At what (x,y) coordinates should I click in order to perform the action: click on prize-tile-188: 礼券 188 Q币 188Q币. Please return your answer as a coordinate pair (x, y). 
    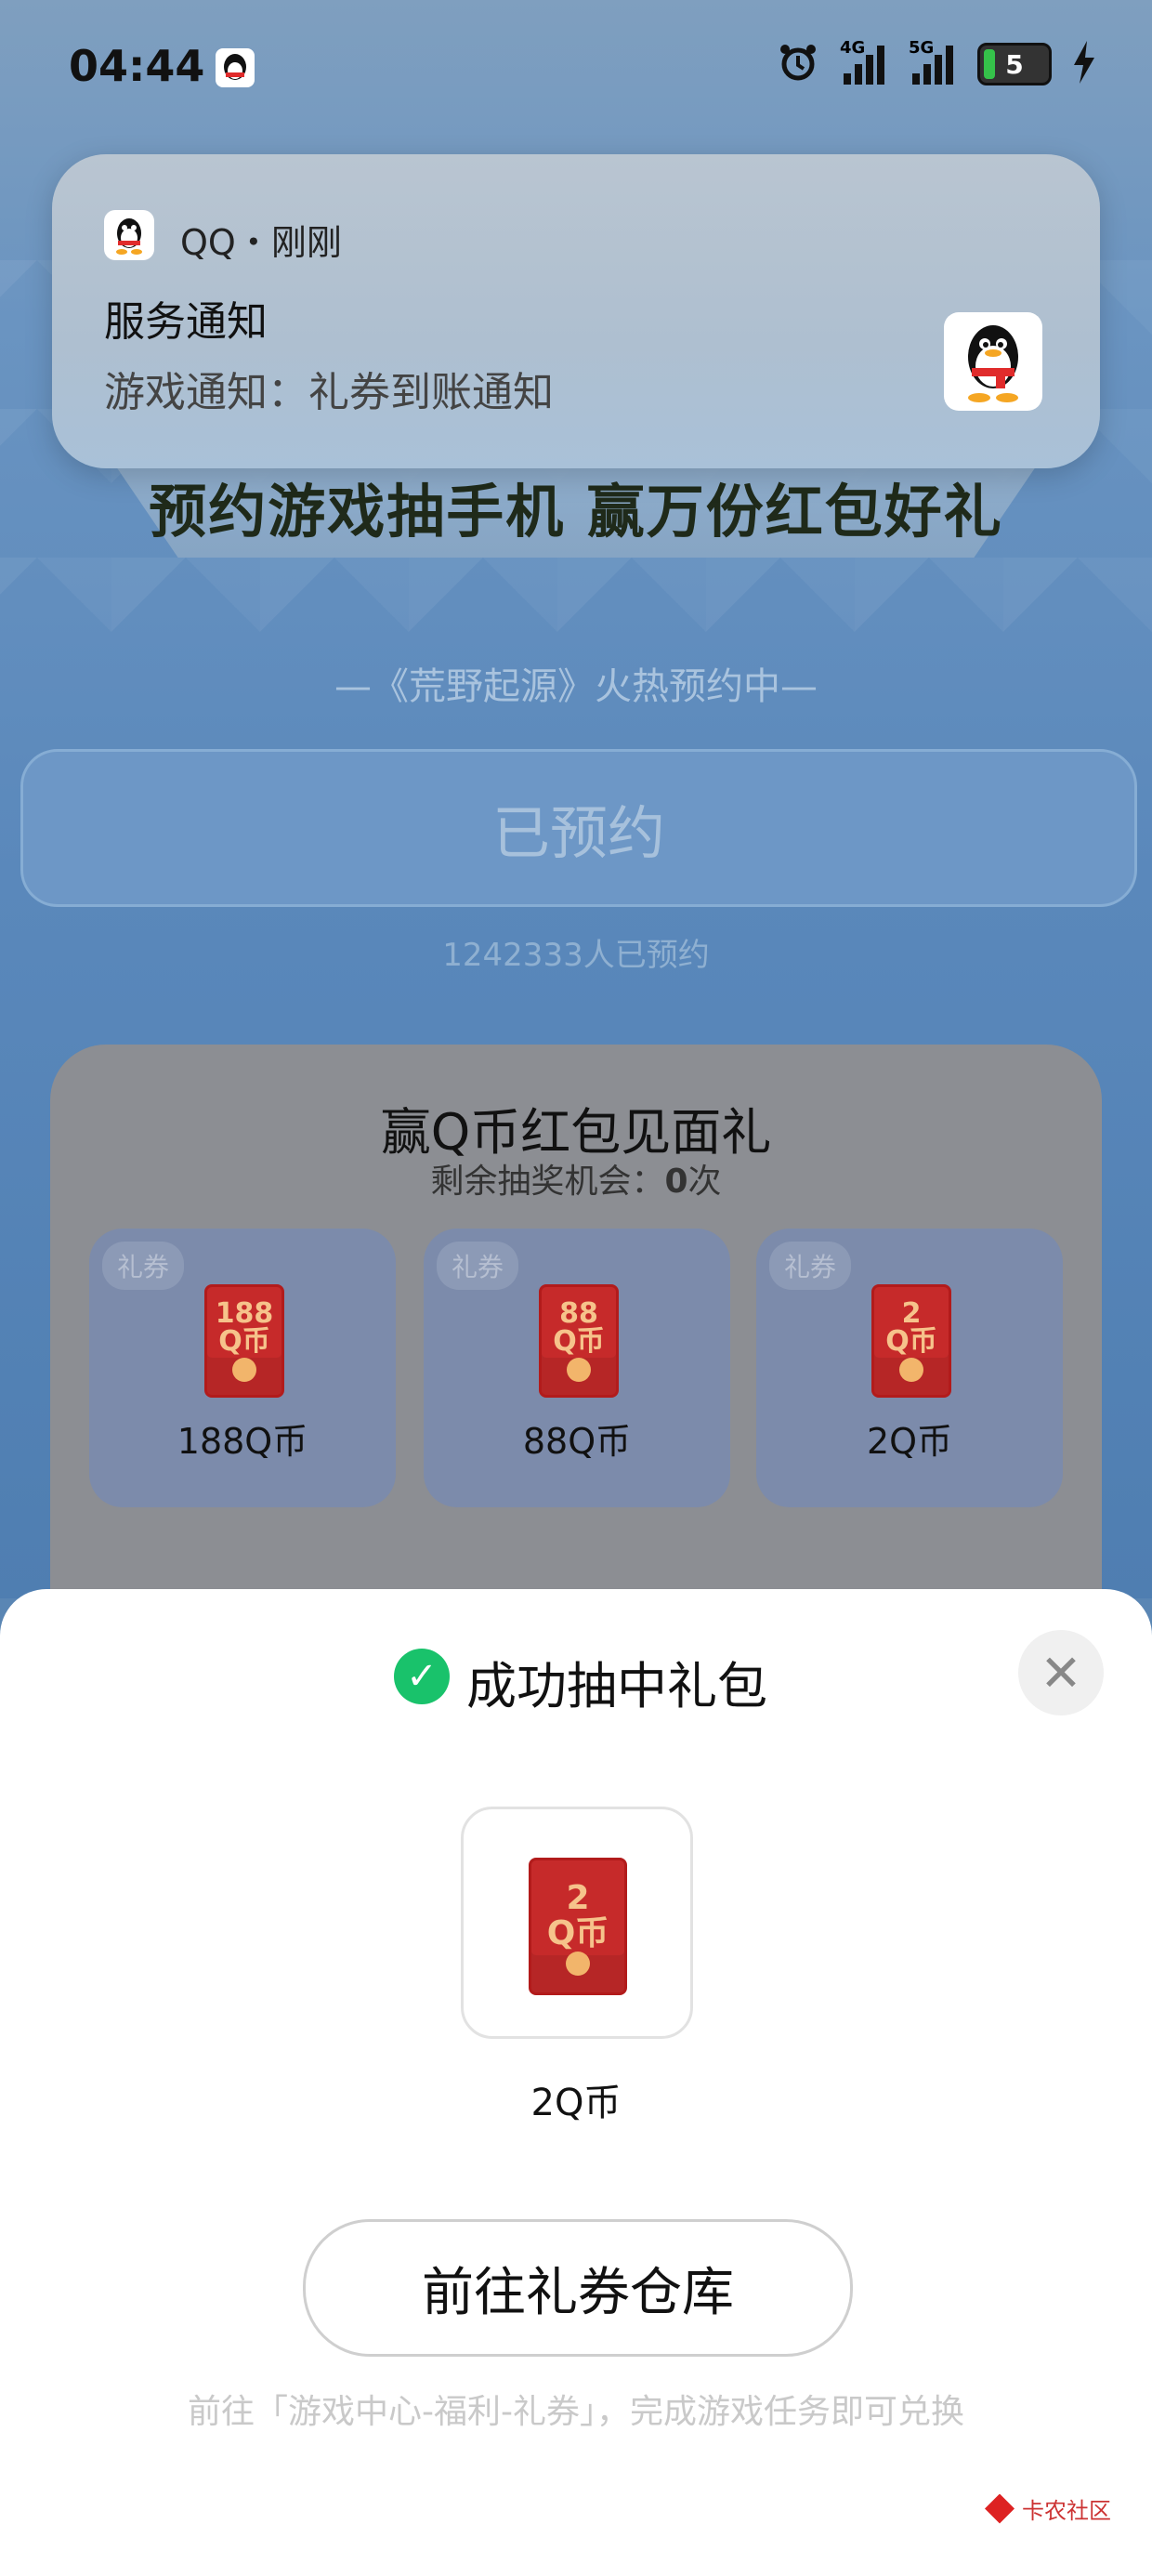
    Looking at the image, I should click on (242, 1368).